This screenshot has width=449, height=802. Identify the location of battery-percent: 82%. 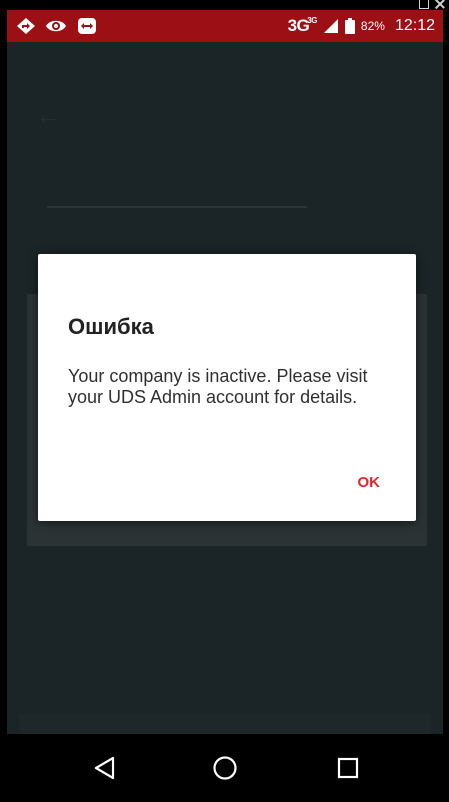
(372, 26).